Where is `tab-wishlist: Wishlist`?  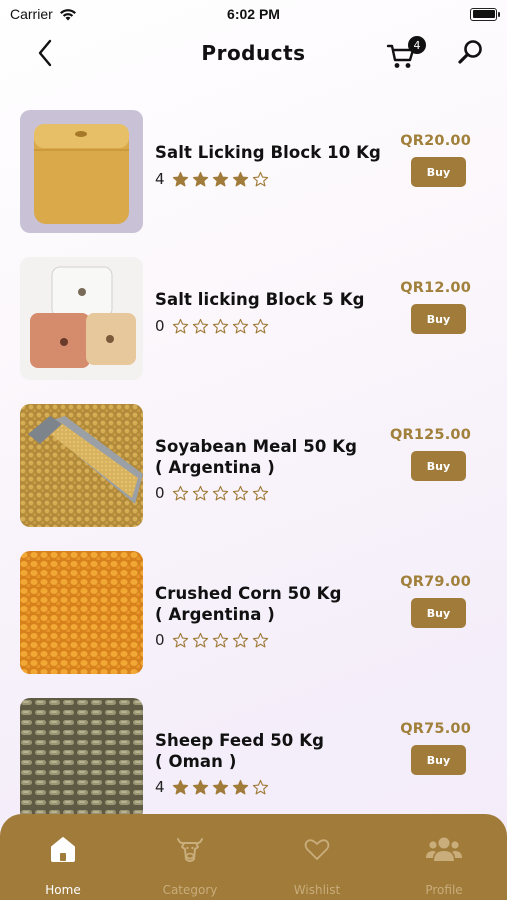
tab-wishlist: Wishlist is located at coordinates (317, 857).